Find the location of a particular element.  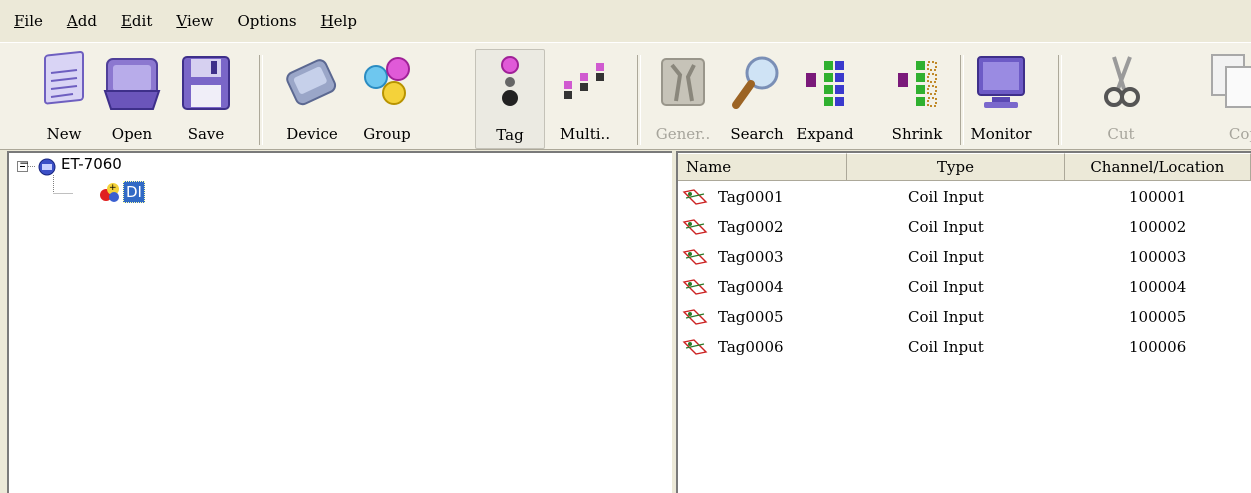

group-node-icon: + is located at coordinates (109, 192).